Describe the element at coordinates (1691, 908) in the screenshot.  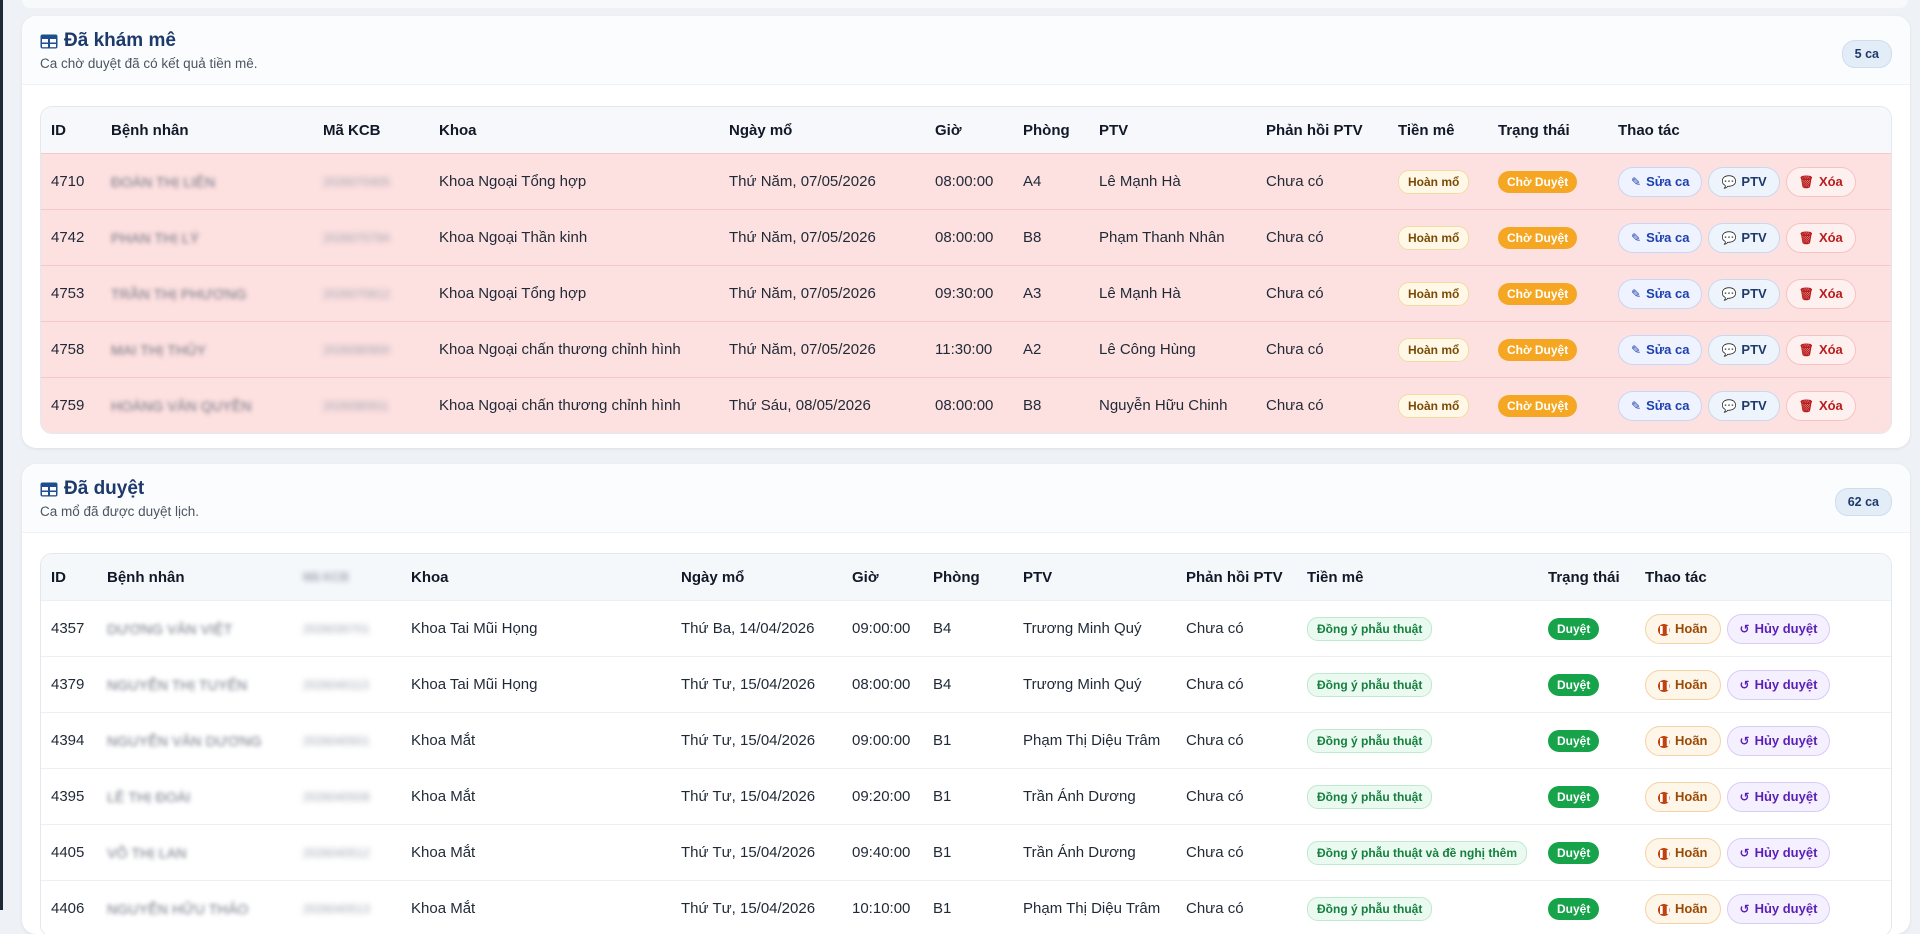
I see `postpone-button-label: Hoãn` at that location.